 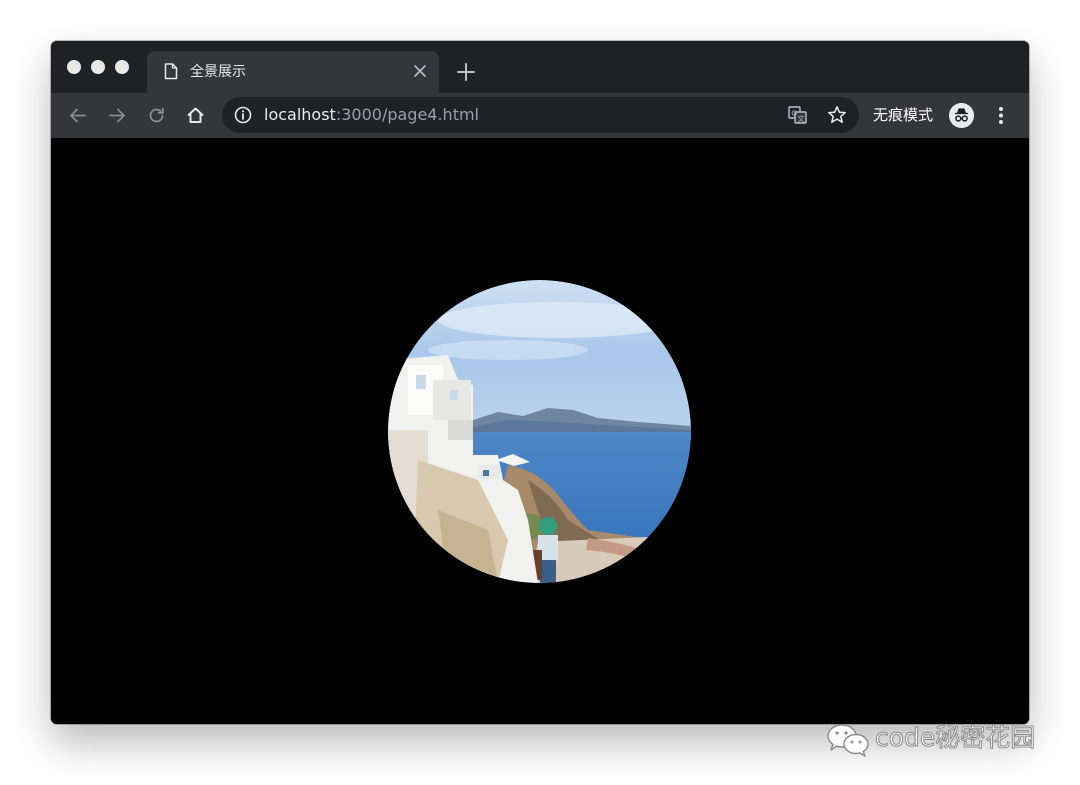 I want to click on toolbar: localhost:3000/page4.html G 文 无痕模式, so click(x=540, y=115).